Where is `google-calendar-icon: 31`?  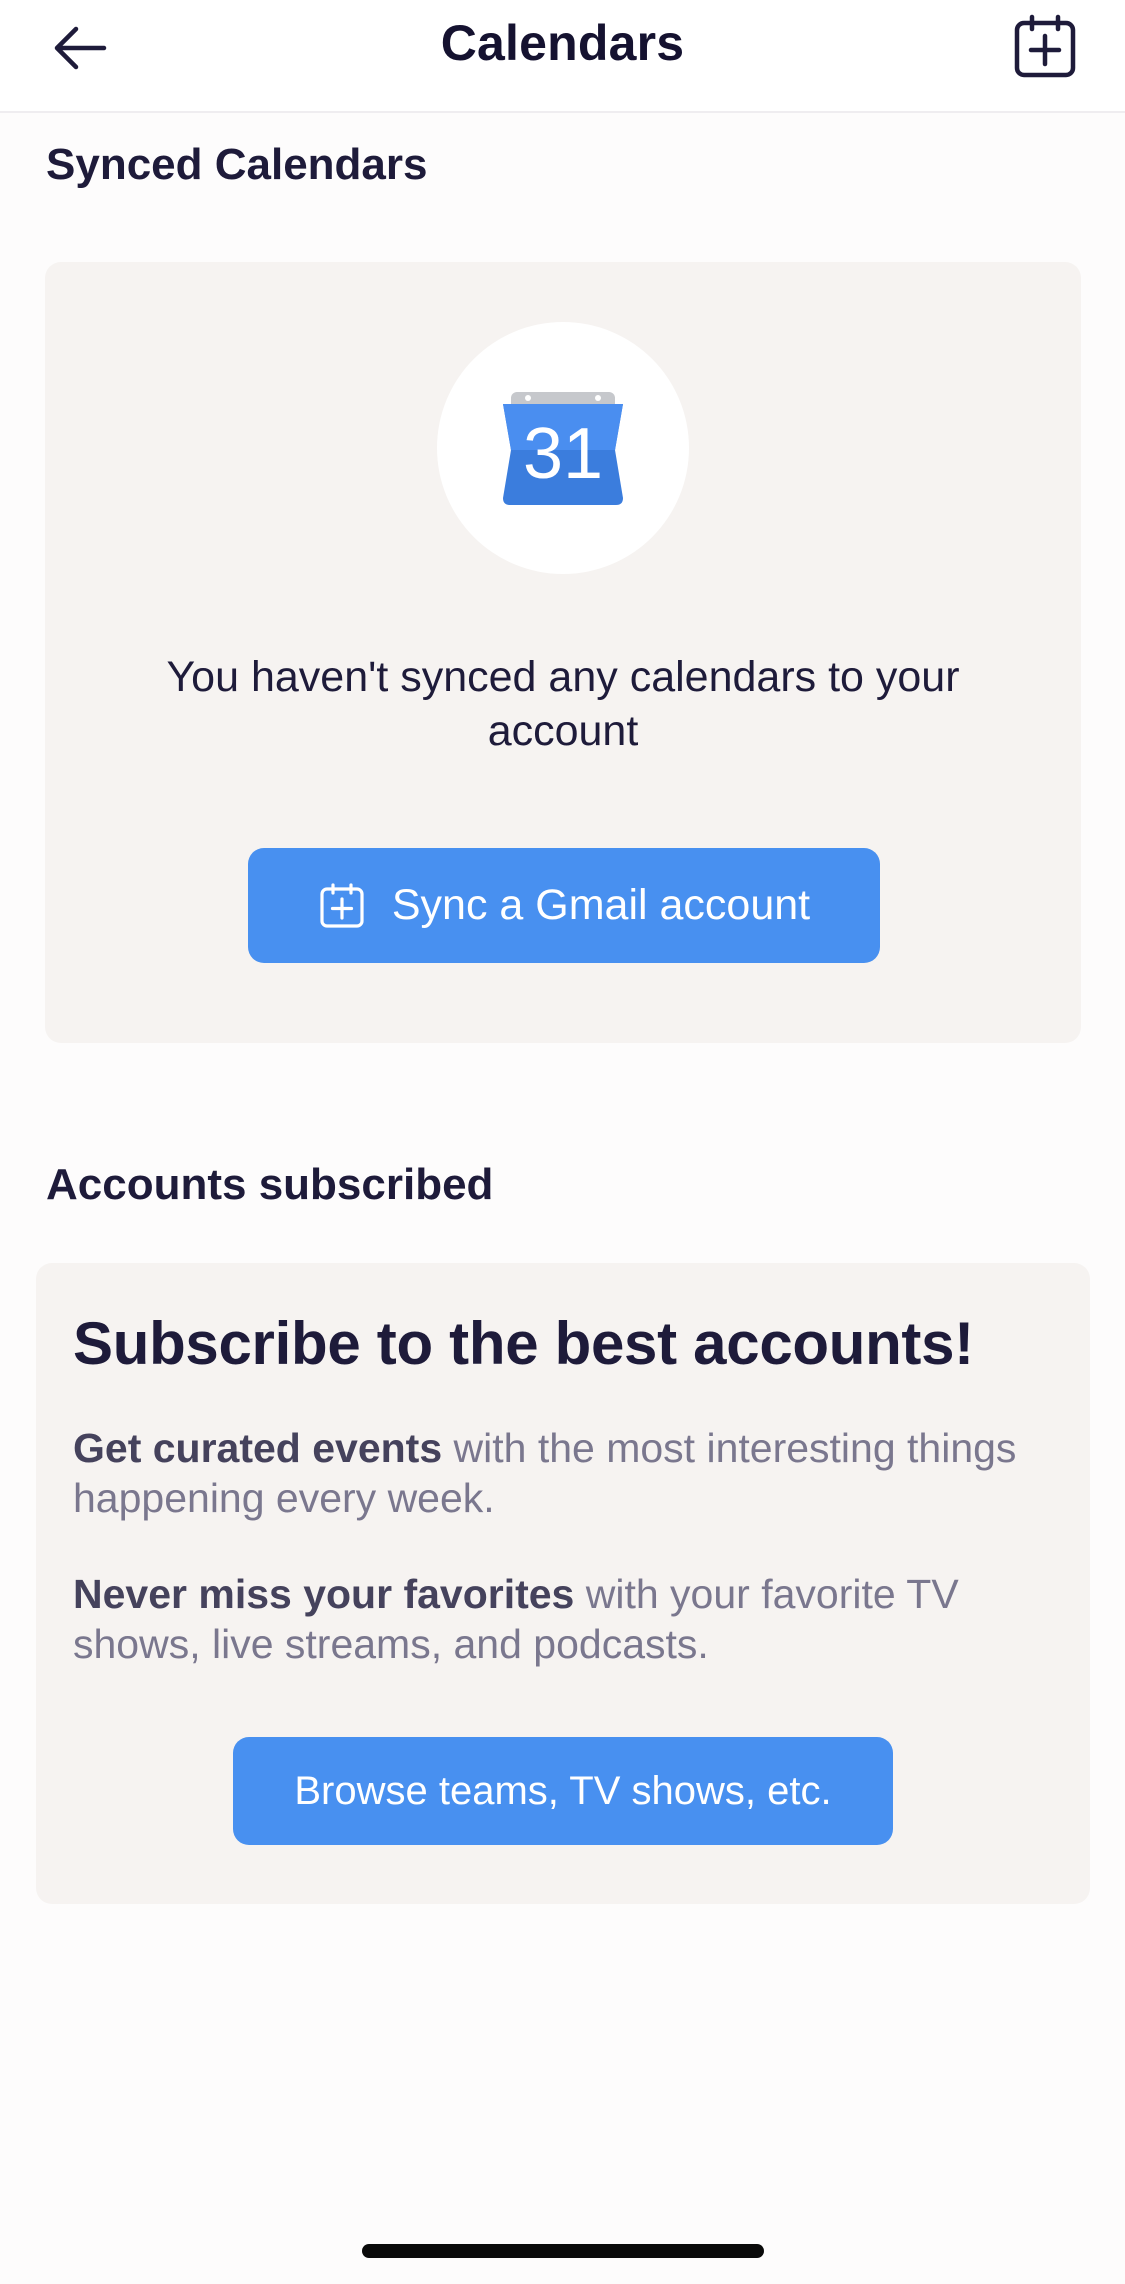
google-calendar-icon: 31 is located at coordinates (563, 448).